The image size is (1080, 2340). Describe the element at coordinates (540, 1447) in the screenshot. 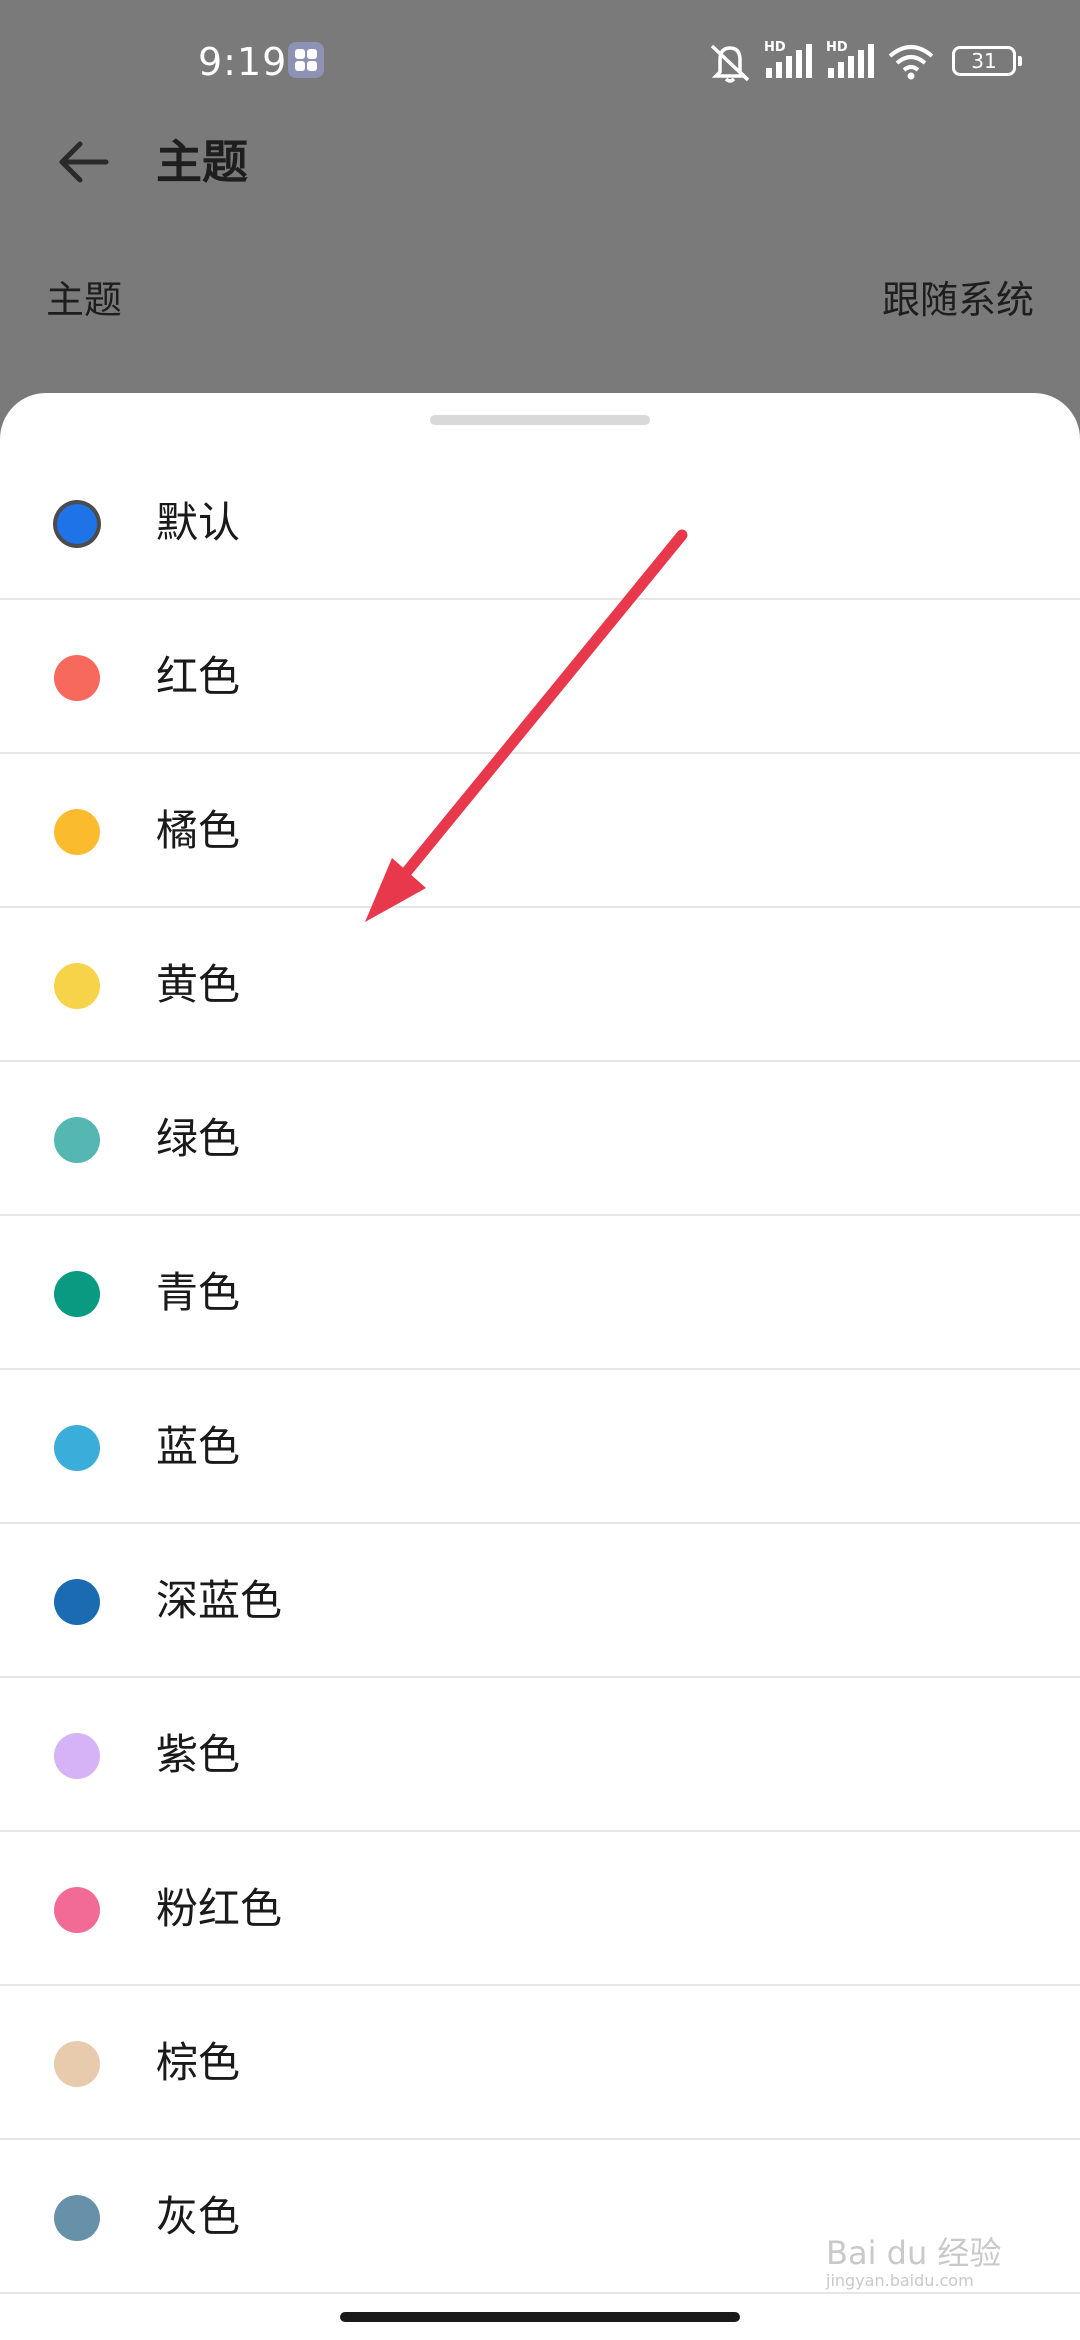

I see `theme-option-item: 蓝色` at that location.